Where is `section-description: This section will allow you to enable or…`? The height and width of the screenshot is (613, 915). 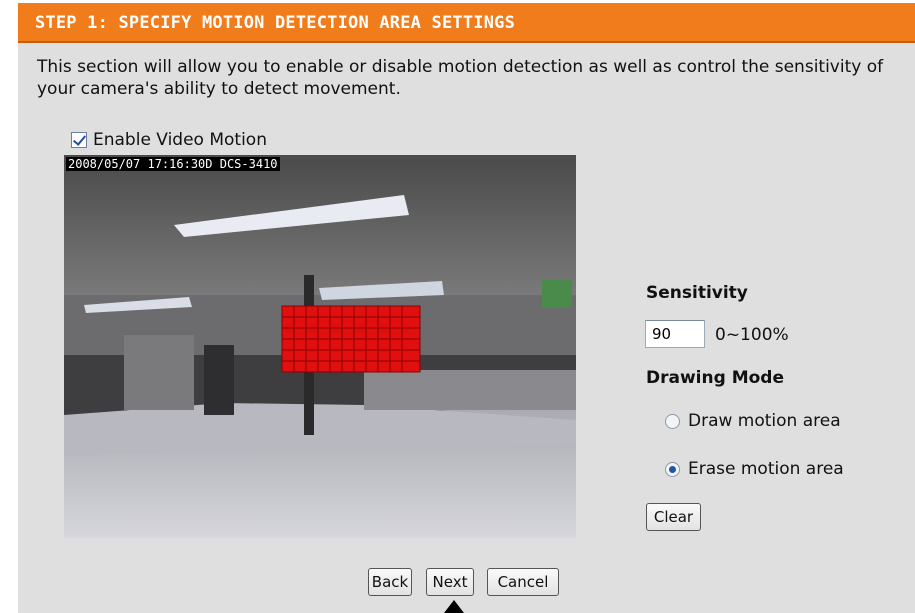
section-description: This section will allow you to enable or… is located at coordinates (460, 78).